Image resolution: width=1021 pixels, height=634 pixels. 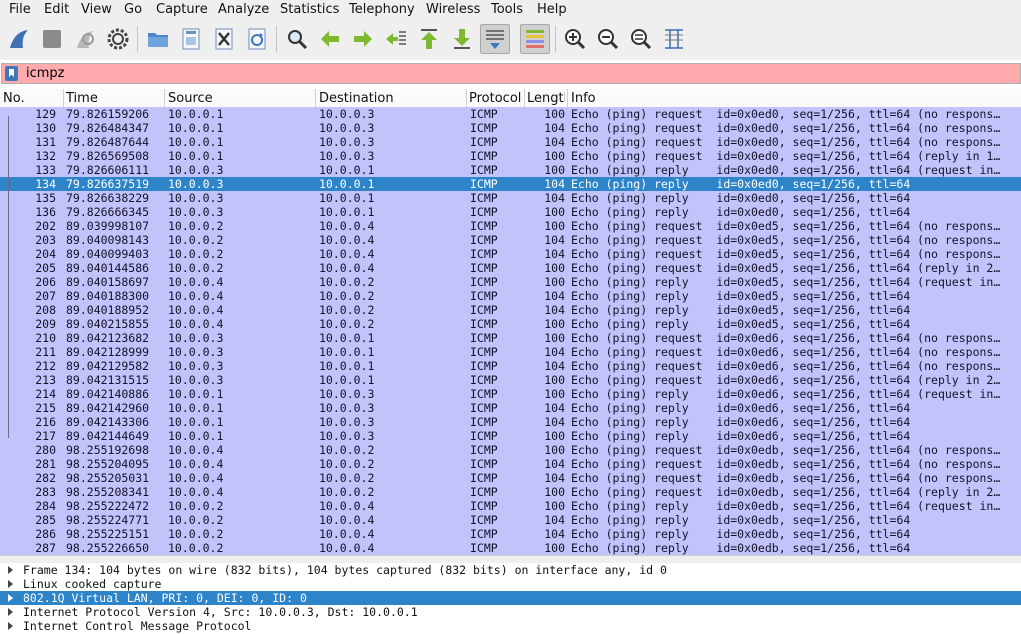 I want to click on last-packet-icon, so click(x=462, y=39).